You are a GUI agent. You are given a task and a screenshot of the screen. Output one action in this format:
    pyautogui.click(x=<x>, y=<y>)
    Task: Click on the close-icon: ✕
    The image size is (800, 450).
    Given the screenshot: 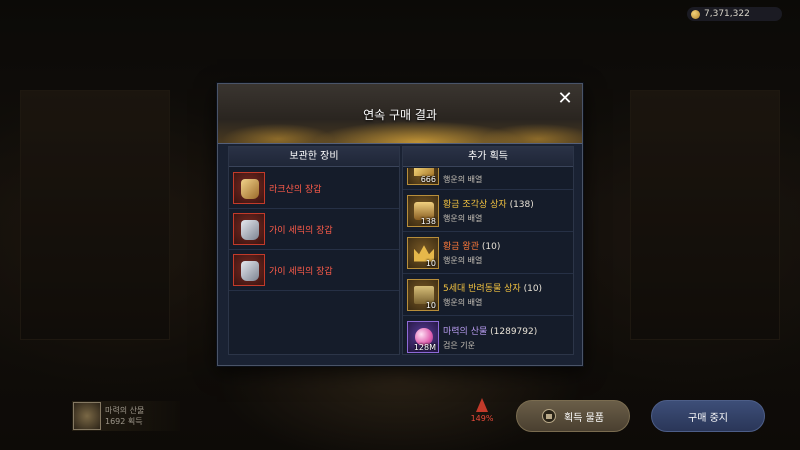 What is the action you would take?
    pyautogui.click(x=565, y=99)
    